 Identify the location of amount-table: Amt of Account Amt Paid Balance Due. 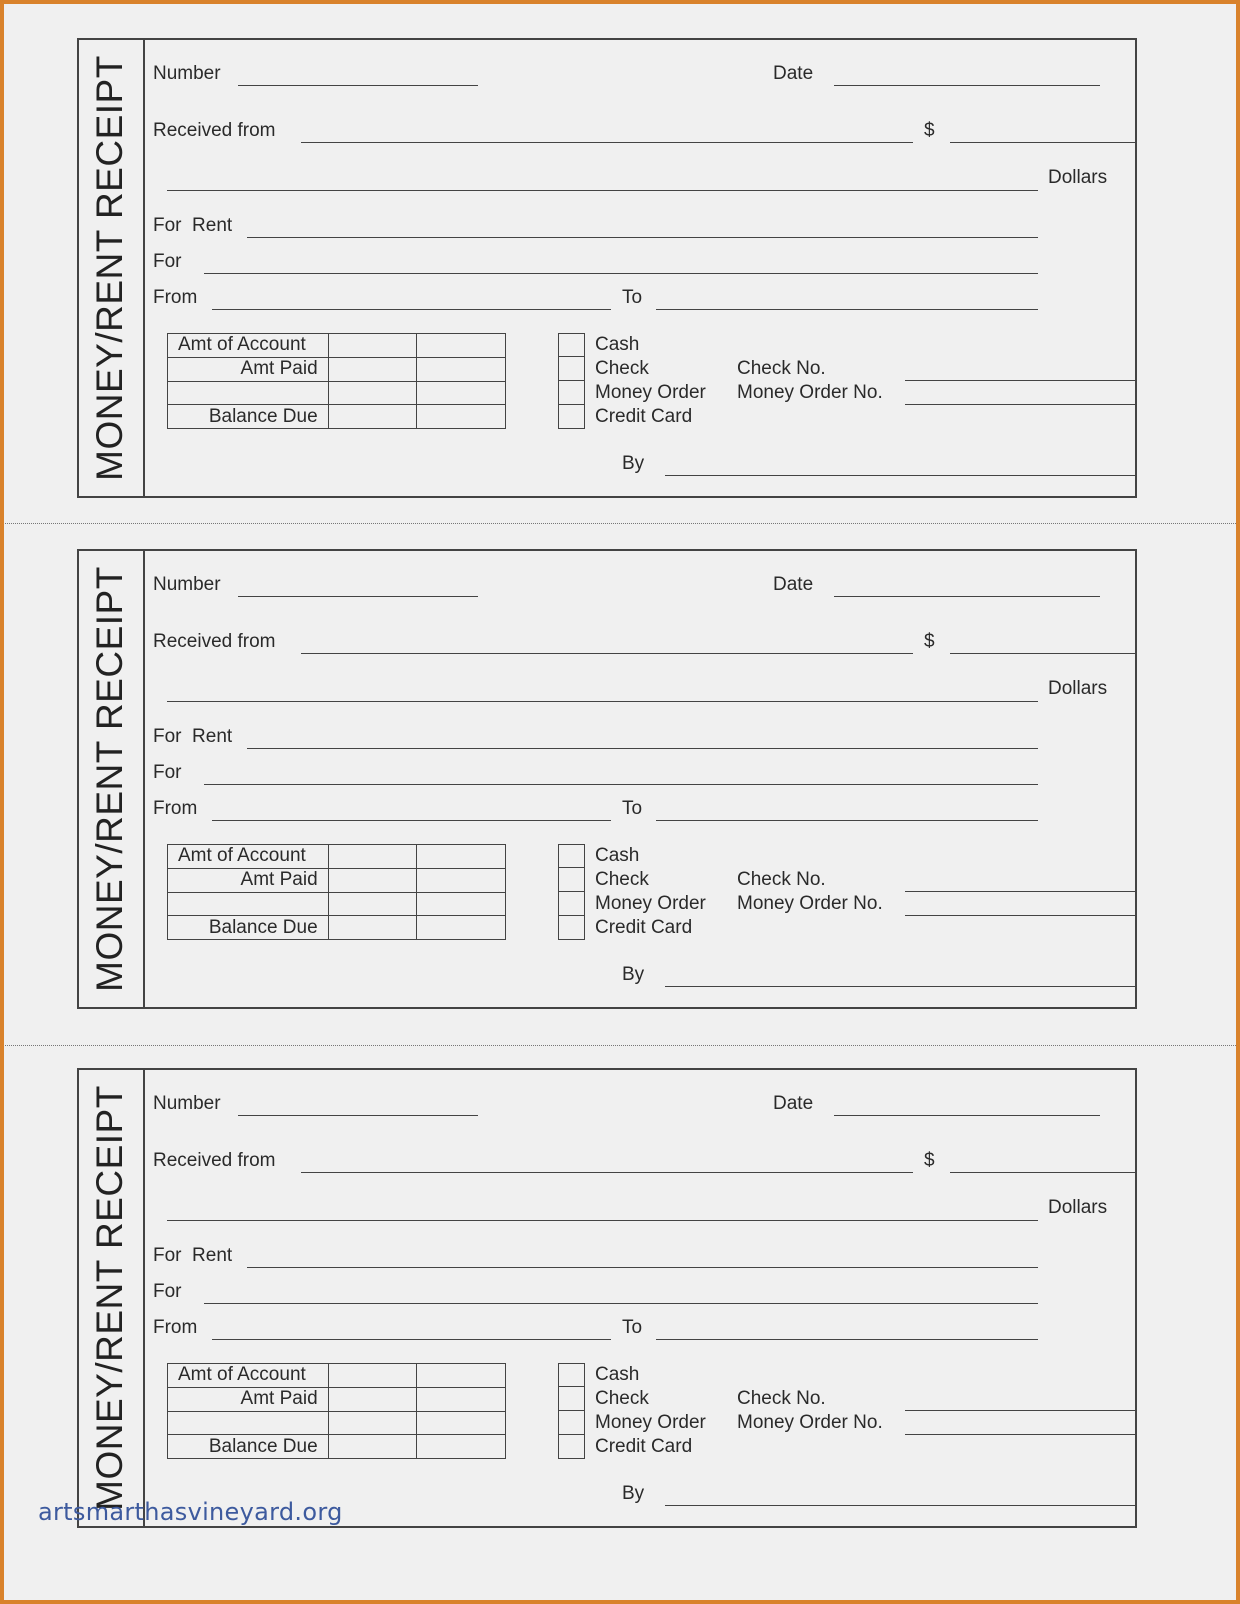
(336, 381).